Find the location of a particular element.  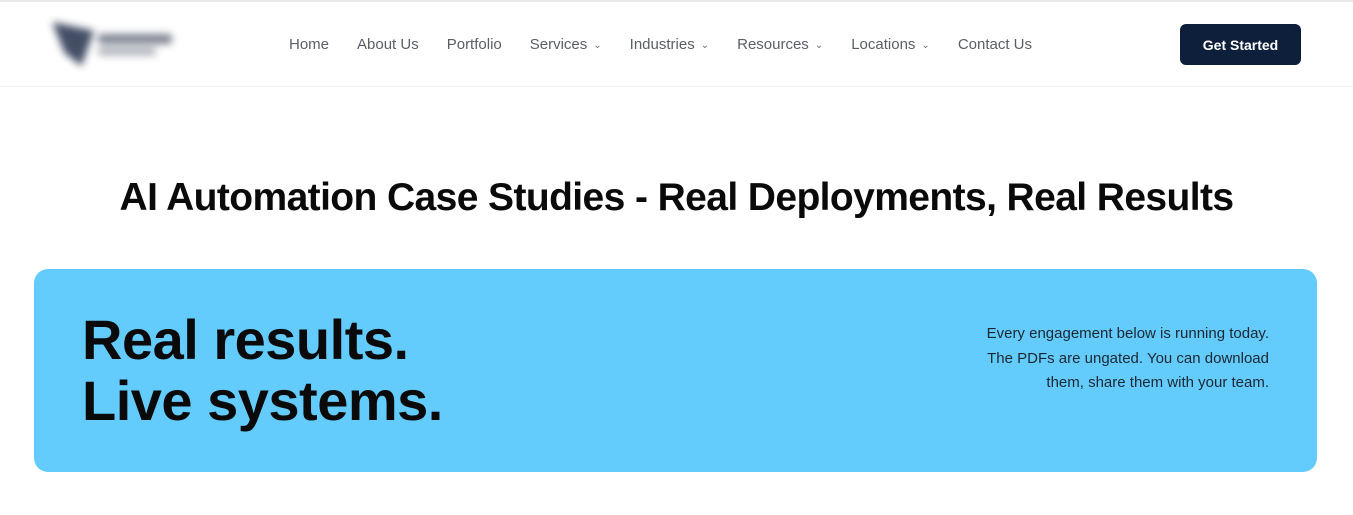

nav-industries: Industries ⌄ is located at coordinates (669, 44).